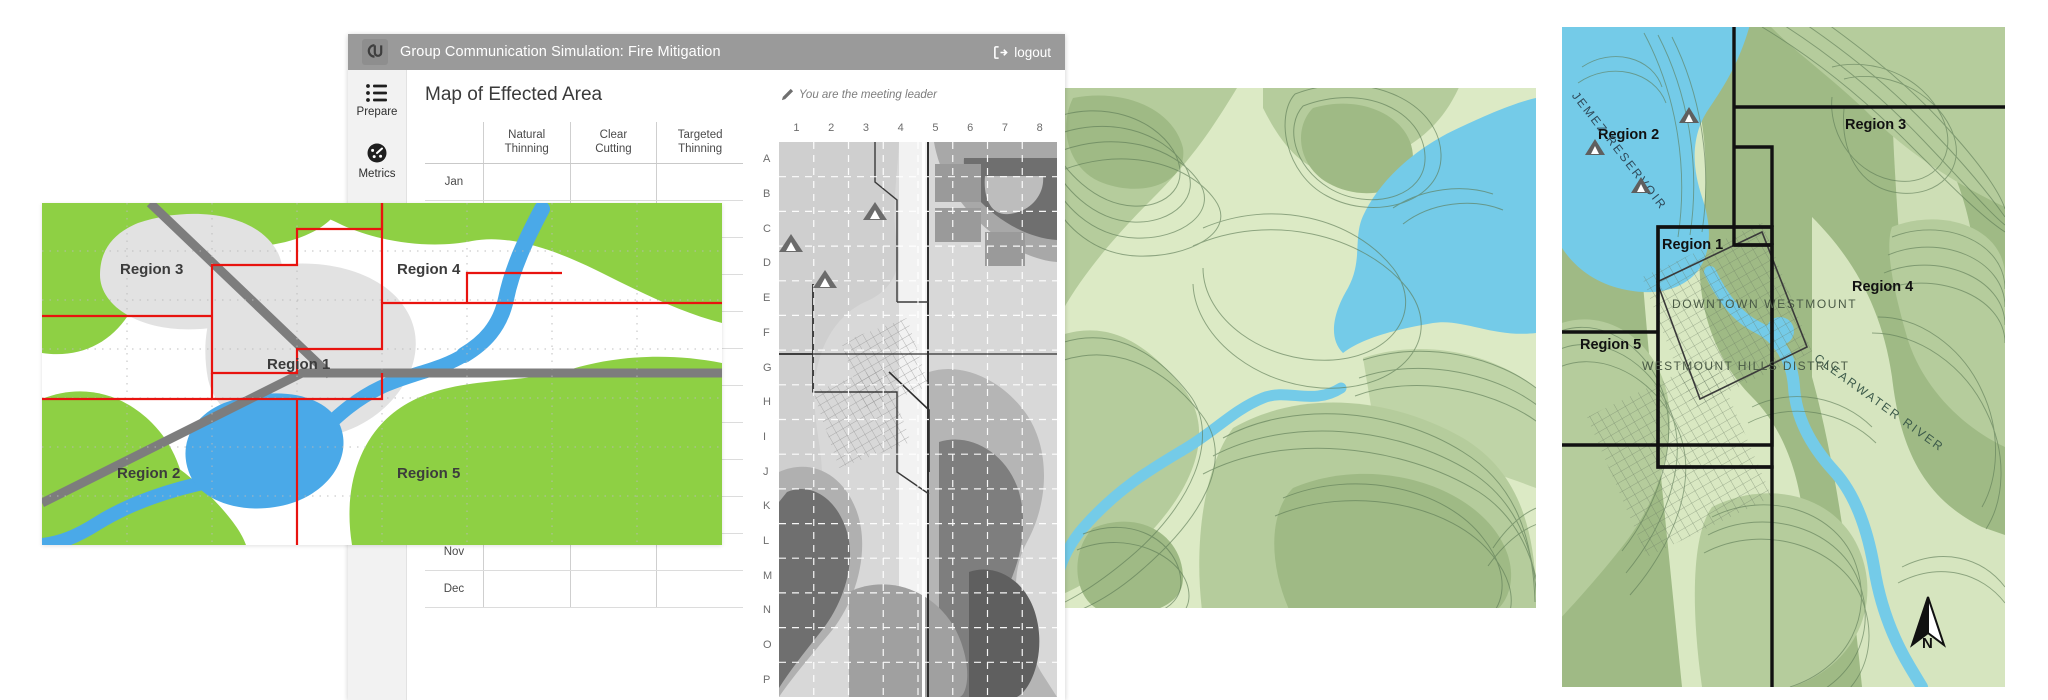 The image size is (2048, 700). What do you see at coordinates (299, 364) in the screenshot?
I see `region-map-label: Region 1` at bounding box center [299, 364].